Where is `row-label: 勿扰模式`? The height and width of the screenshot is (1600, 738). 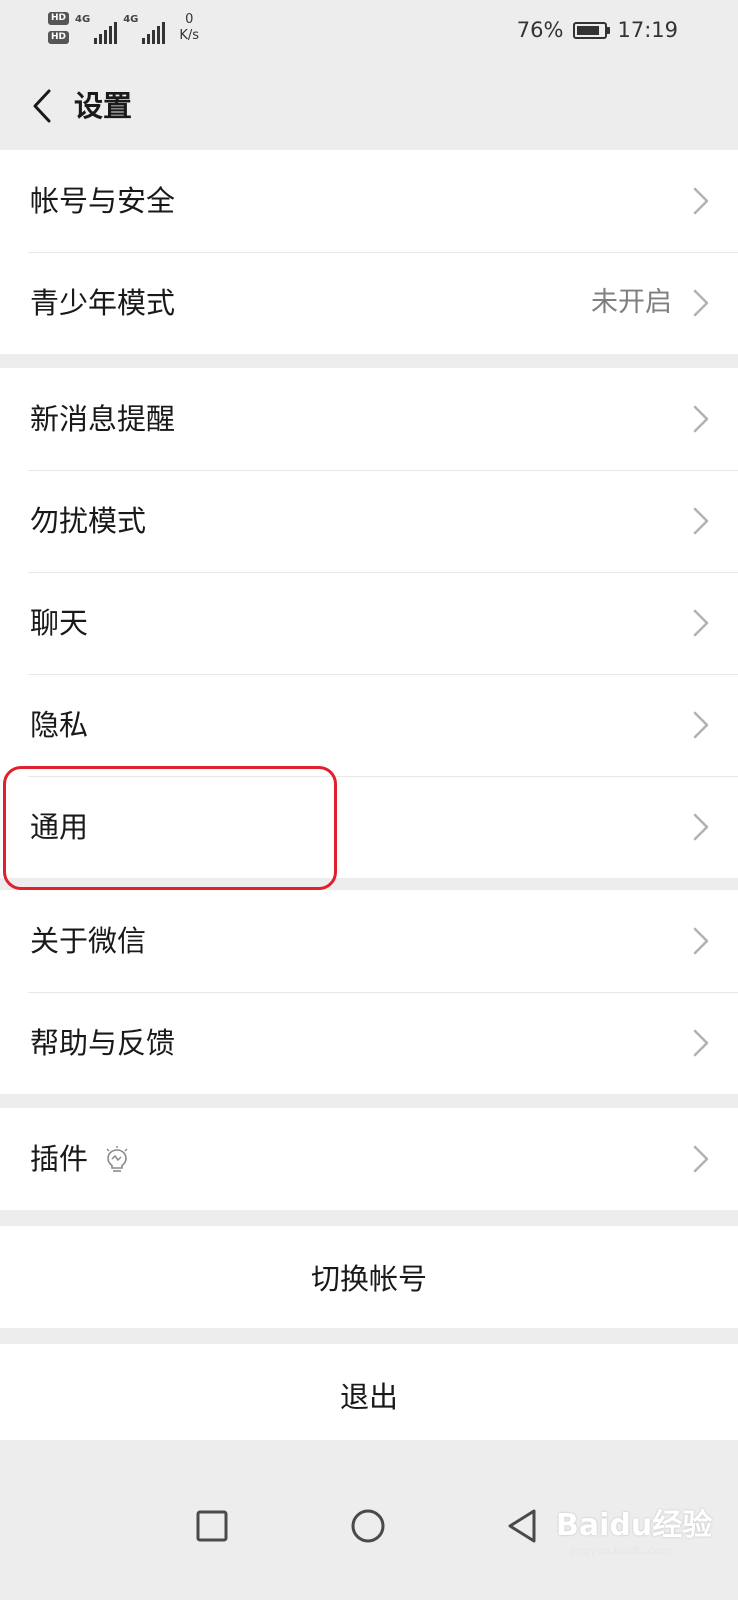 row-label: 勿扰模式 is located at coordinates (88, 521).